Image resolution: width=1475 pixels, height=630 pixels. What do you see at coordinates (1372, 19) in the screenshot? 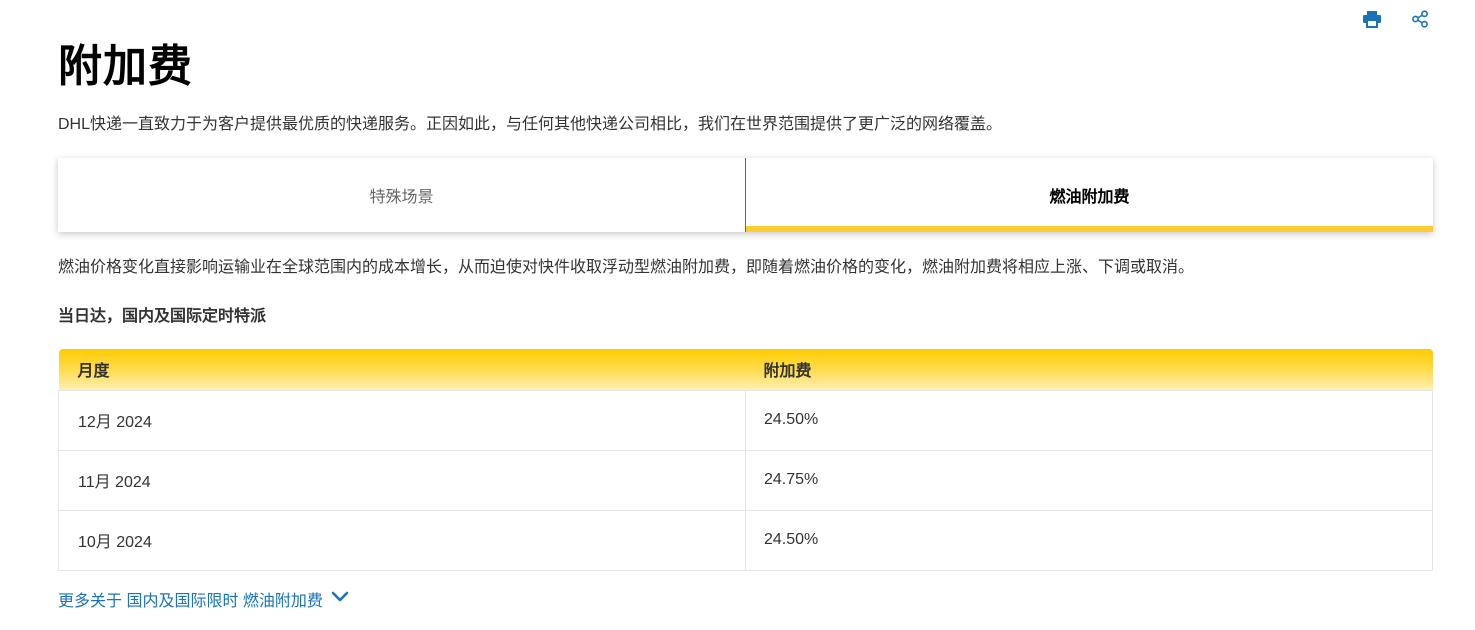
I see `print-icon` at bounding box center [1372, 19].